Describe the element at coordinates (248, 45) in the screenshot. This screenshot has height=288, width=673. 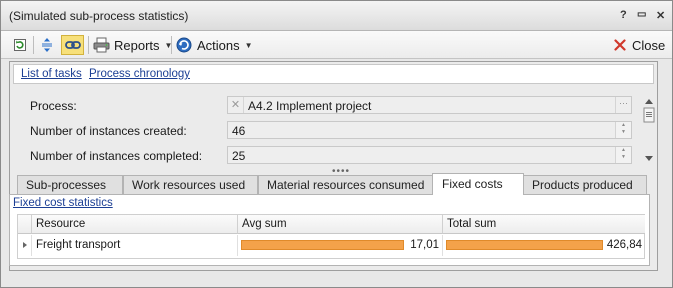
I see `chevron-down-icon: ▼` at that location.